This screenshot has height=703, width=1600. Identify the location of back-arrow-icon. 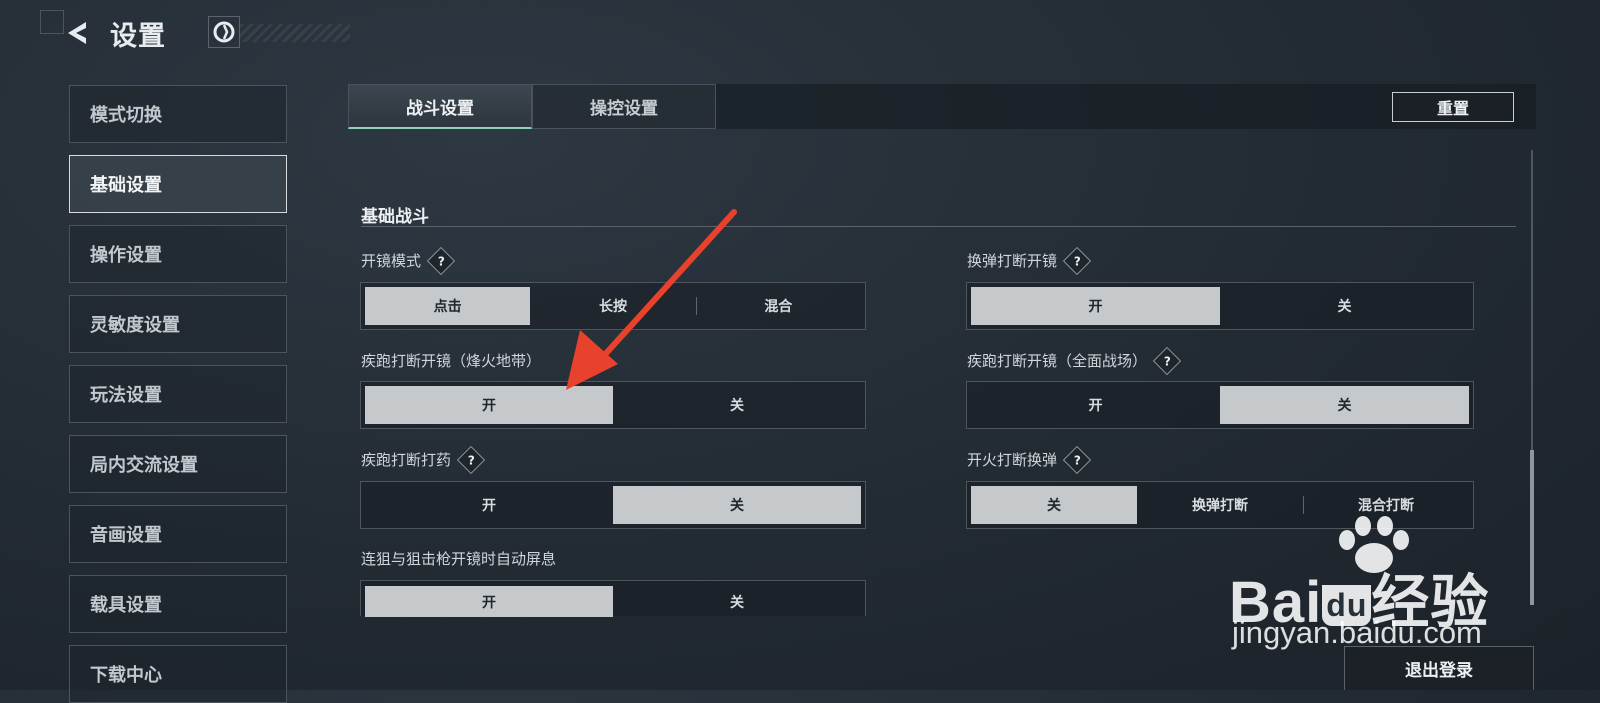
(79, 33).